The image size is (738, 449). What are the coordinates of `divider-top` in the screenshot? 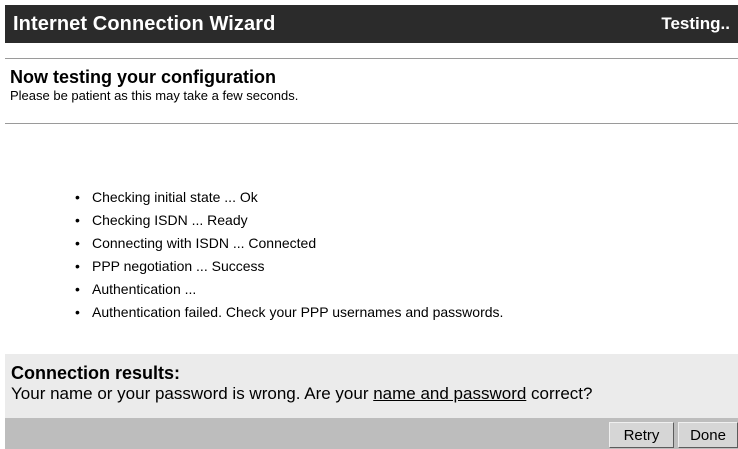 It's located at (371, 58).